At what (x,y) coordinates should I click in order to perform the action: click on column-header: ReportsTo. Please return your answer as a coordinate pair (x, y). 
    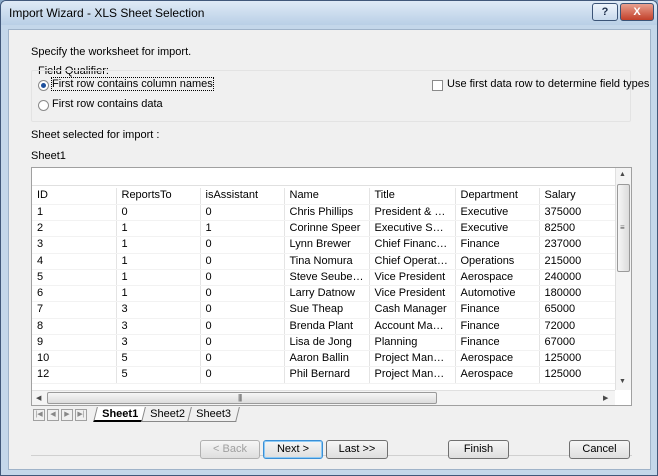
    Looking at the image, I should click on (158, 196).